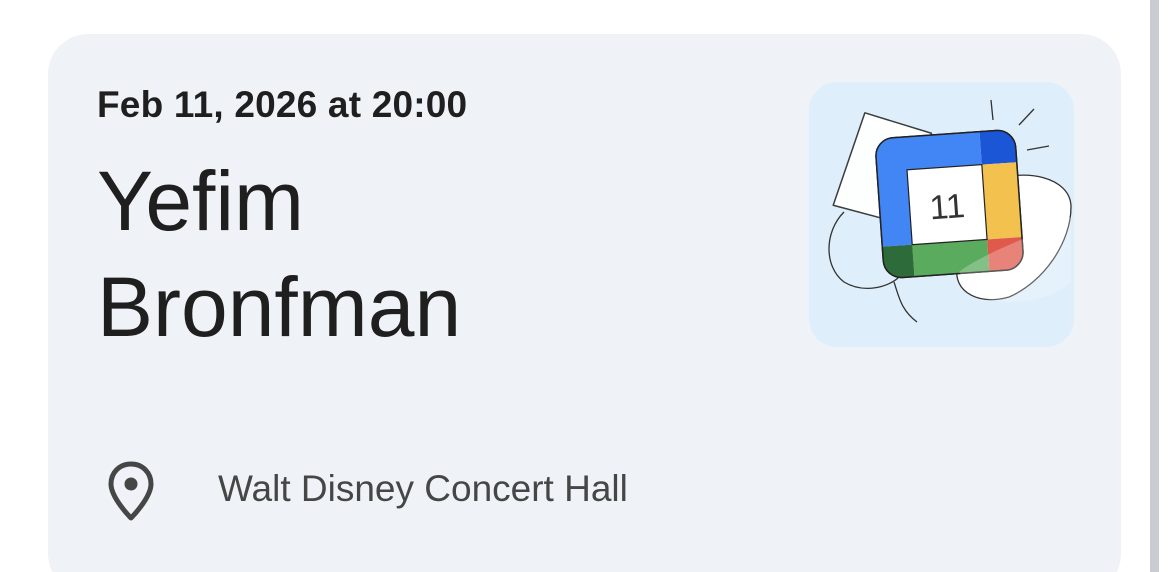 This screenshot has height=572, width=1170. Describe the element at coordinates (947, 207) in the screenshot. I see `calendar-day-number: 11` at that location.